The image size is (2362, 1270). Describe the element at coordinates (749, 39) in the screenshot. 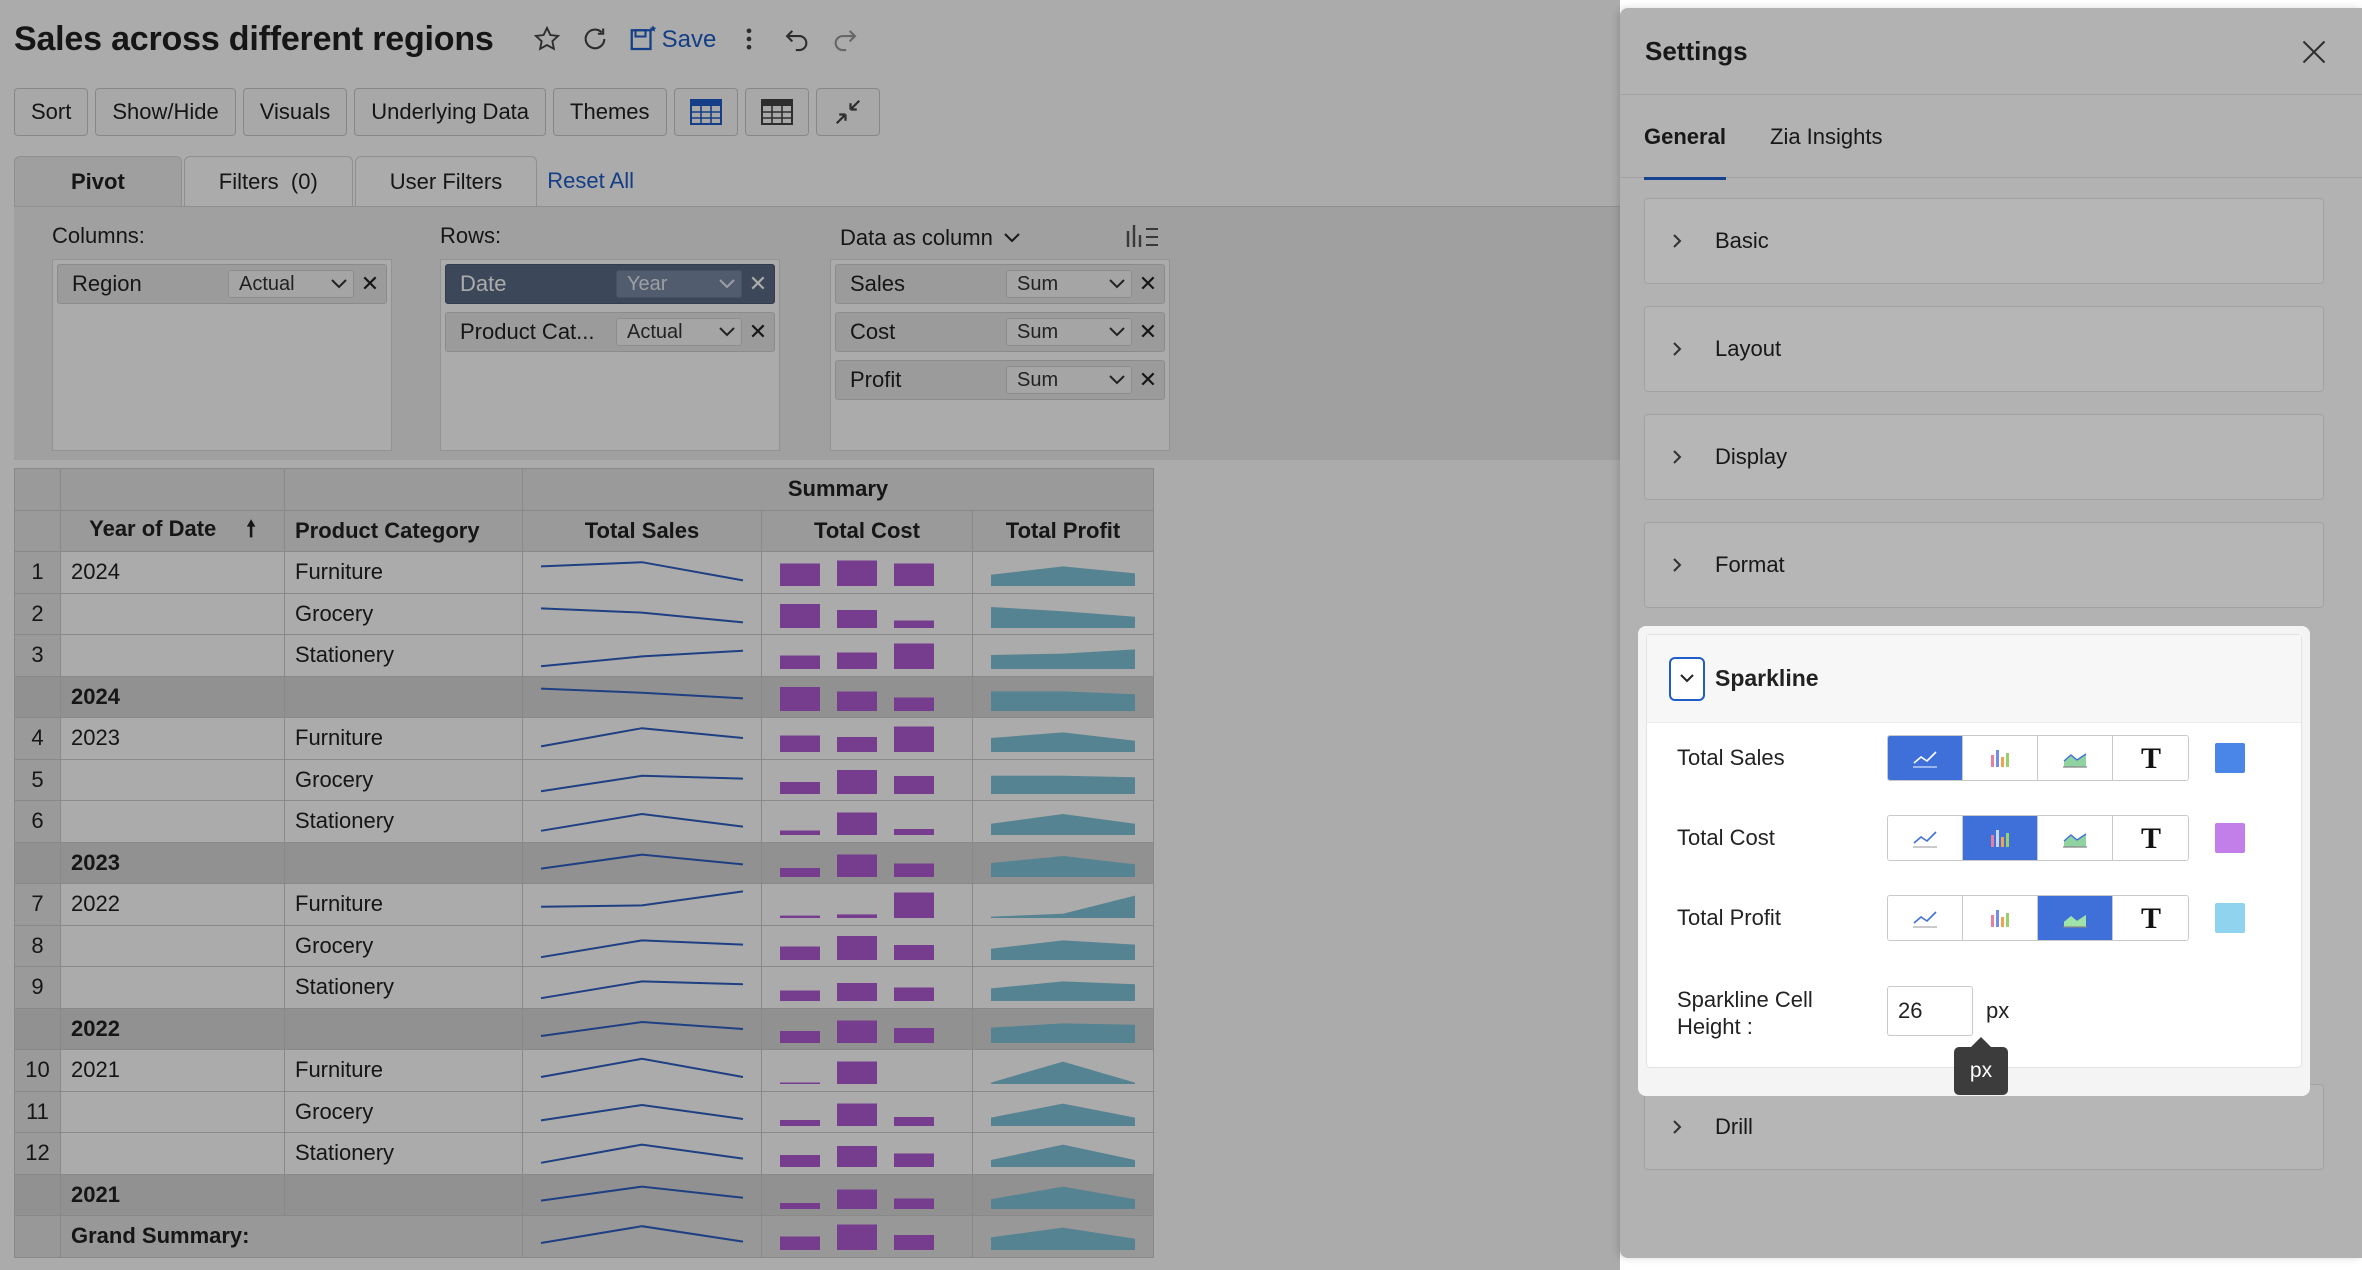

I see `more-options-icon` at that location.